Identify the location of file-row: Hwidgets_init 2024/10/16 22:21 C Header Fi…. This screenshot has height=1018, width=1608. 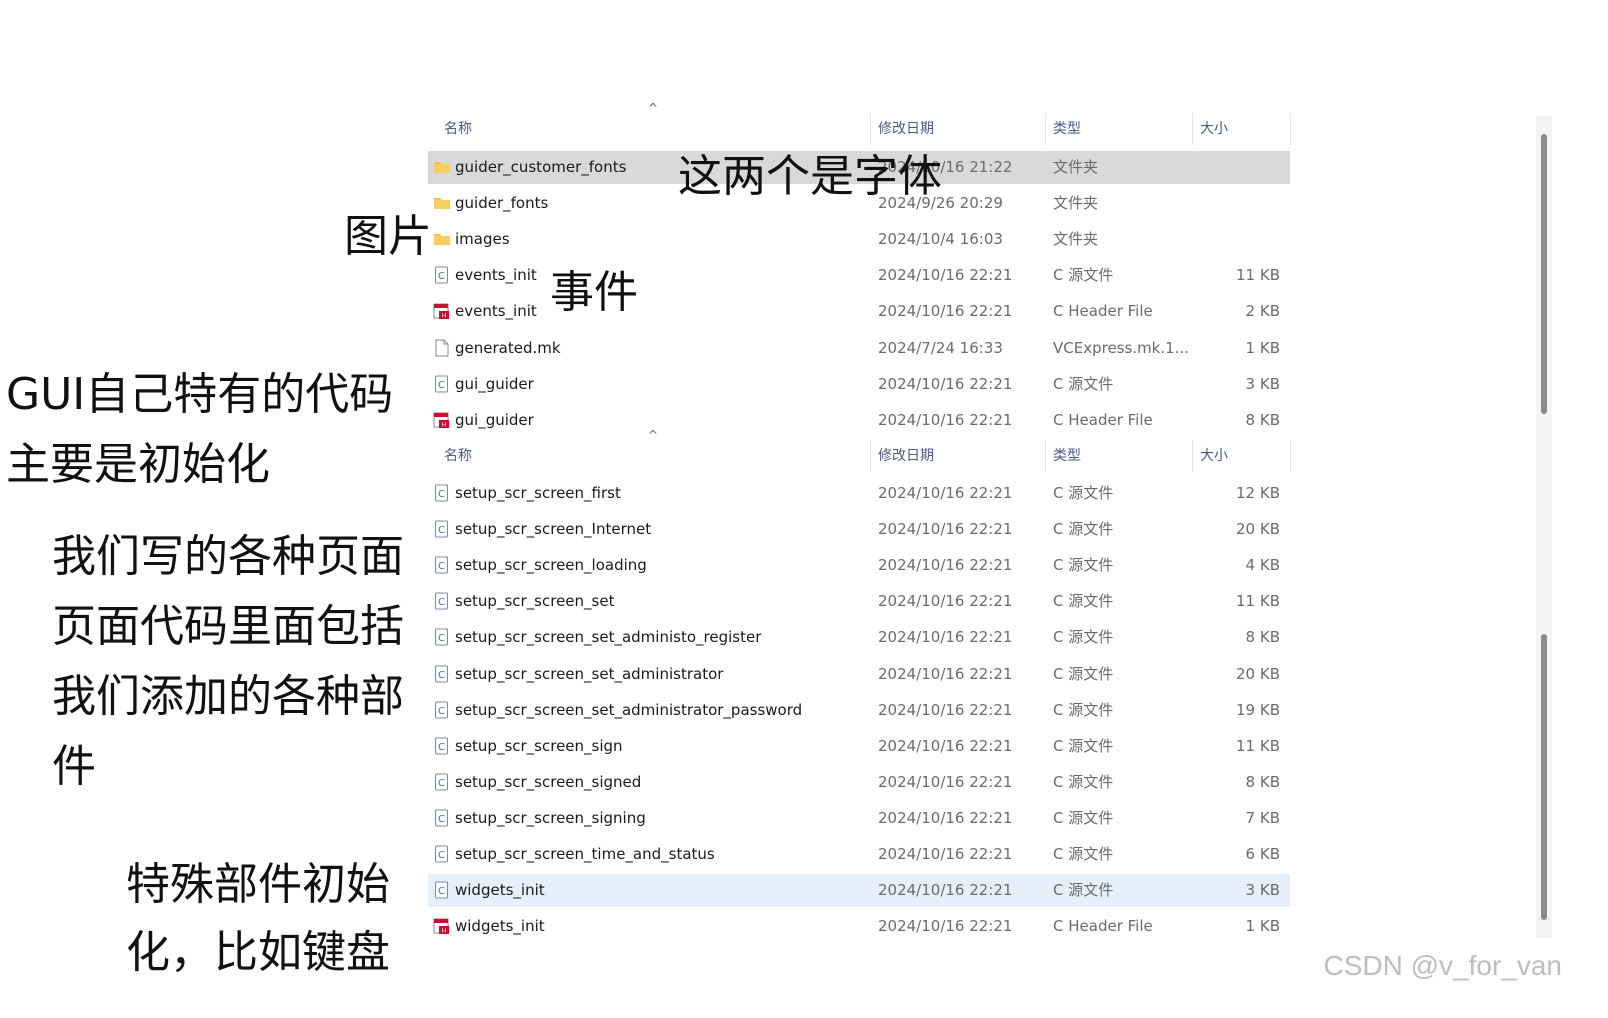
(859, 926).